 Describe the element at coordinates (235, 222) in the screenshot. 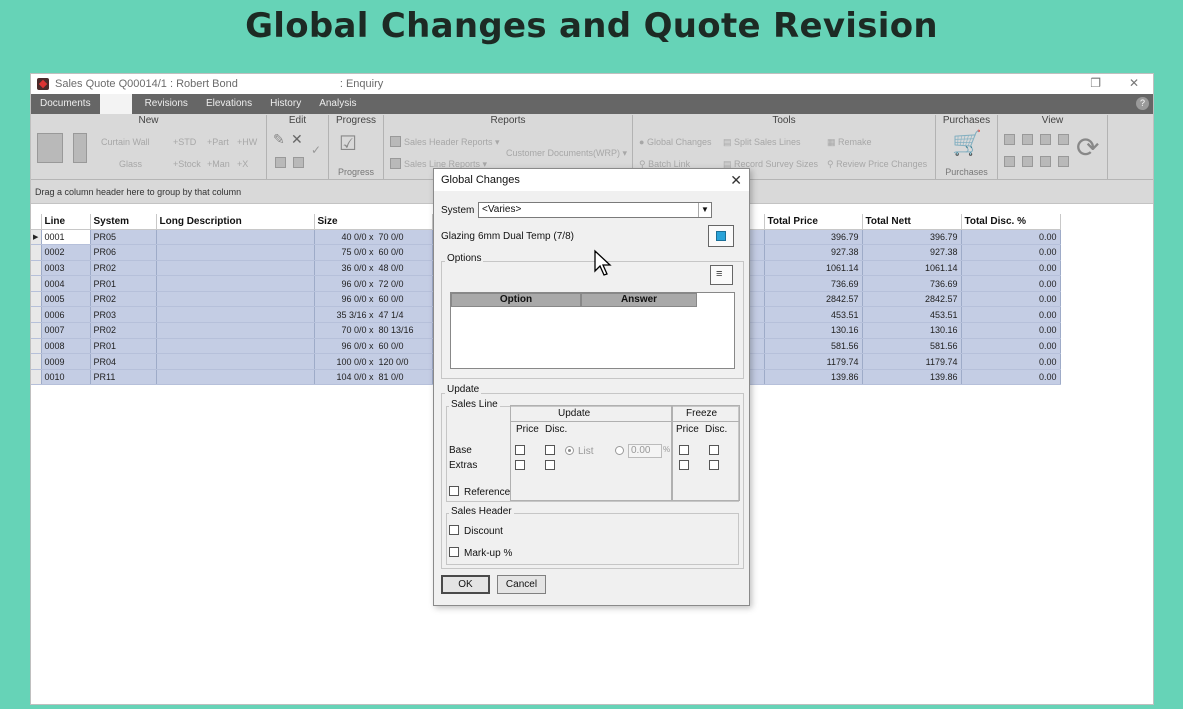

I see `col-long-description: Long Description` at that location.